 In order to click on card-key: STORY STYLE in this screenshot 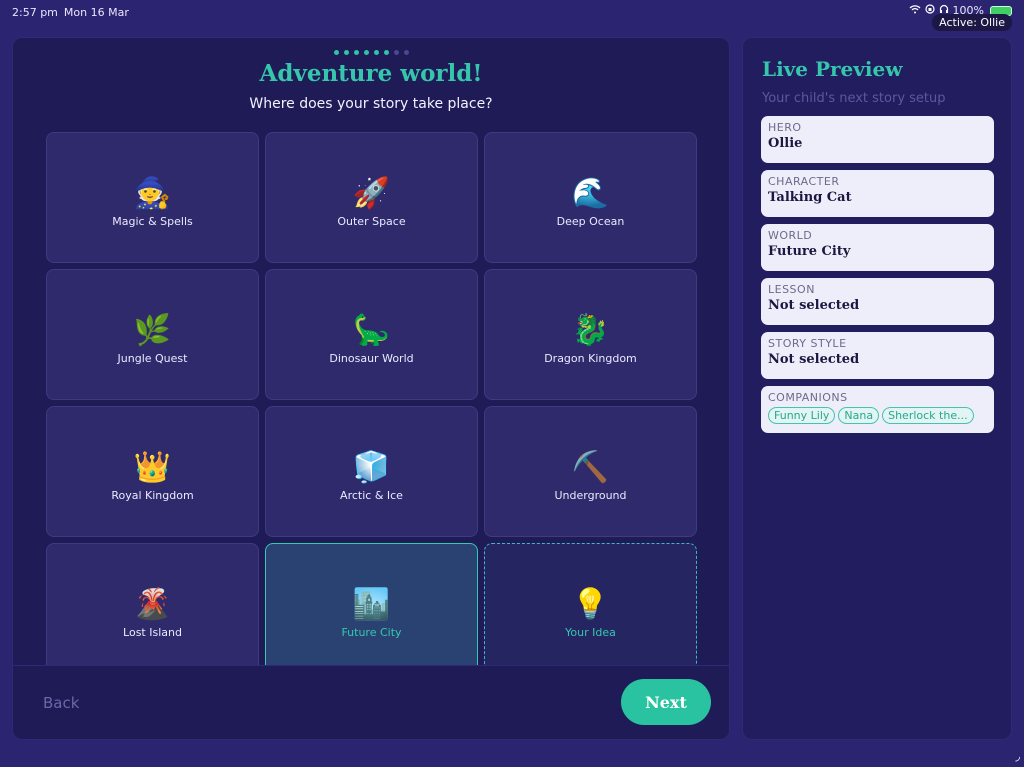, I will do `click(807, 343)`.